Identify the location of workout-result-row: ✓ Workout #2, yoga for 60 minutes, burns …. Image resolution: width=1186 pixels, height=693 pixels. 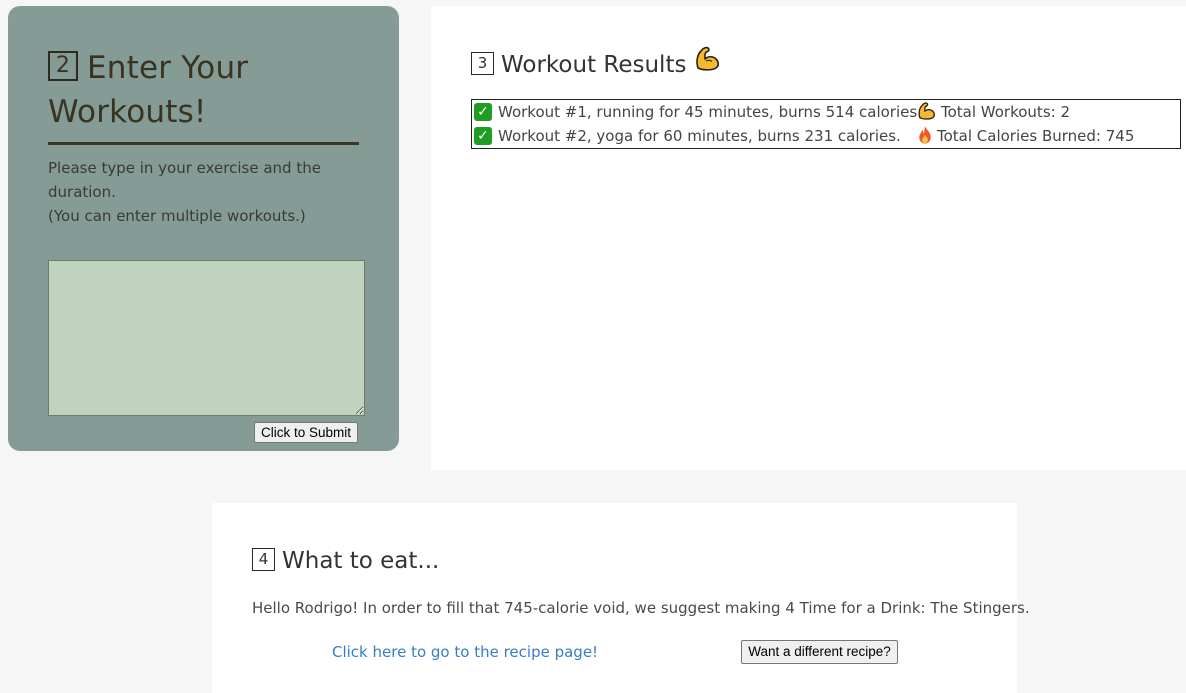
(687, 136).